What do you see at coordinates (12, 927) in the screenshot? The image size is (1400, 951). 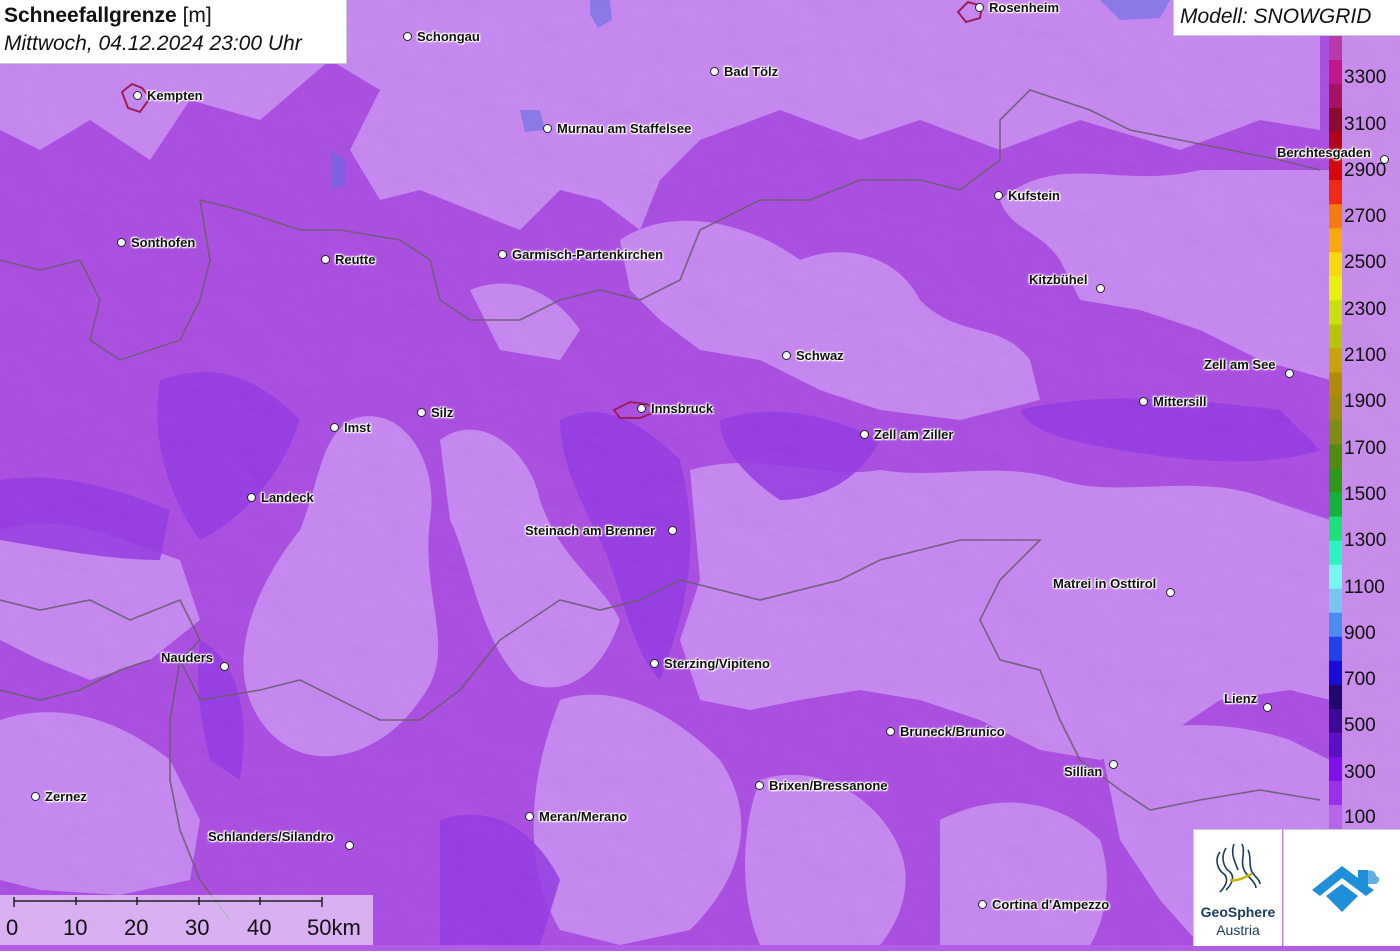 I see `scale-tick-0: 0` at bounding box center [12, 927].